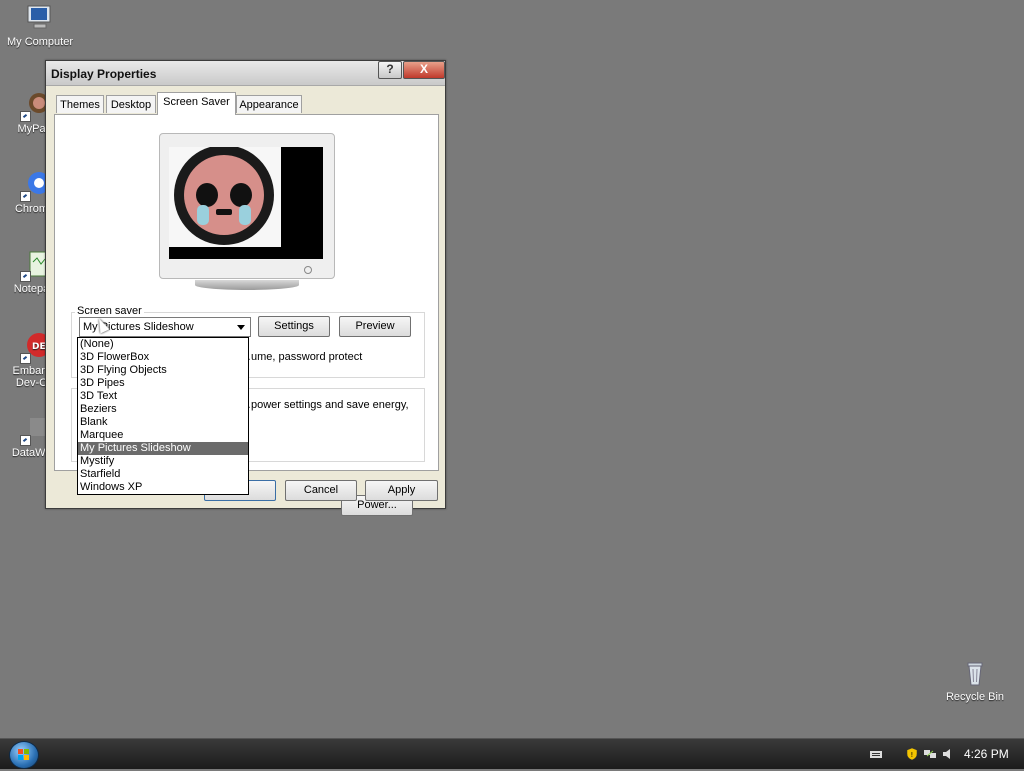 This screenshot has width=1024, height=771. I want to click on preview-button: Preview, so click(375, 326).